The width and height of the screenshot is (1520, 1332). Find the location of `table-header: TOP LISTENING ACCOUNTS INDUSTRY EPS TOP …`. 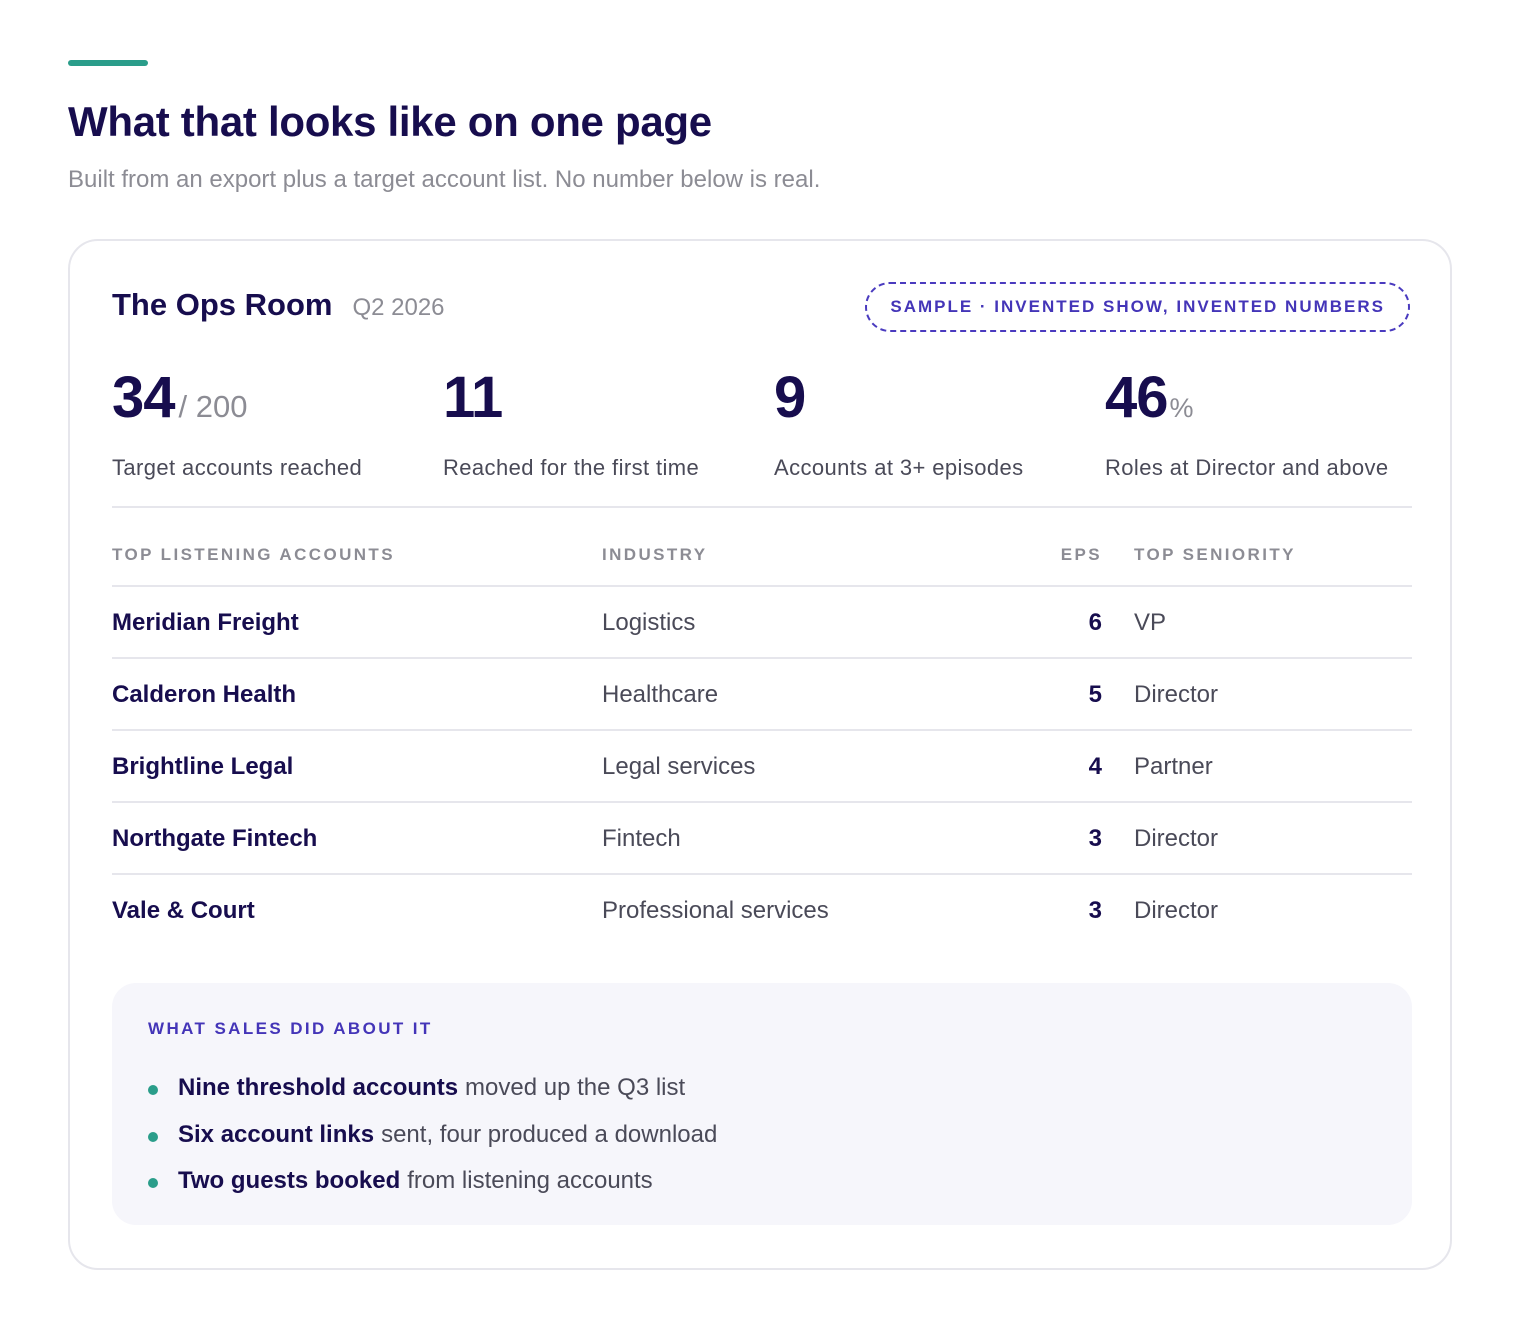

table-header: TOP LISTENING ACCOUNTS INDUSTRY EPS TOP … is located at coordinates (762, 563).